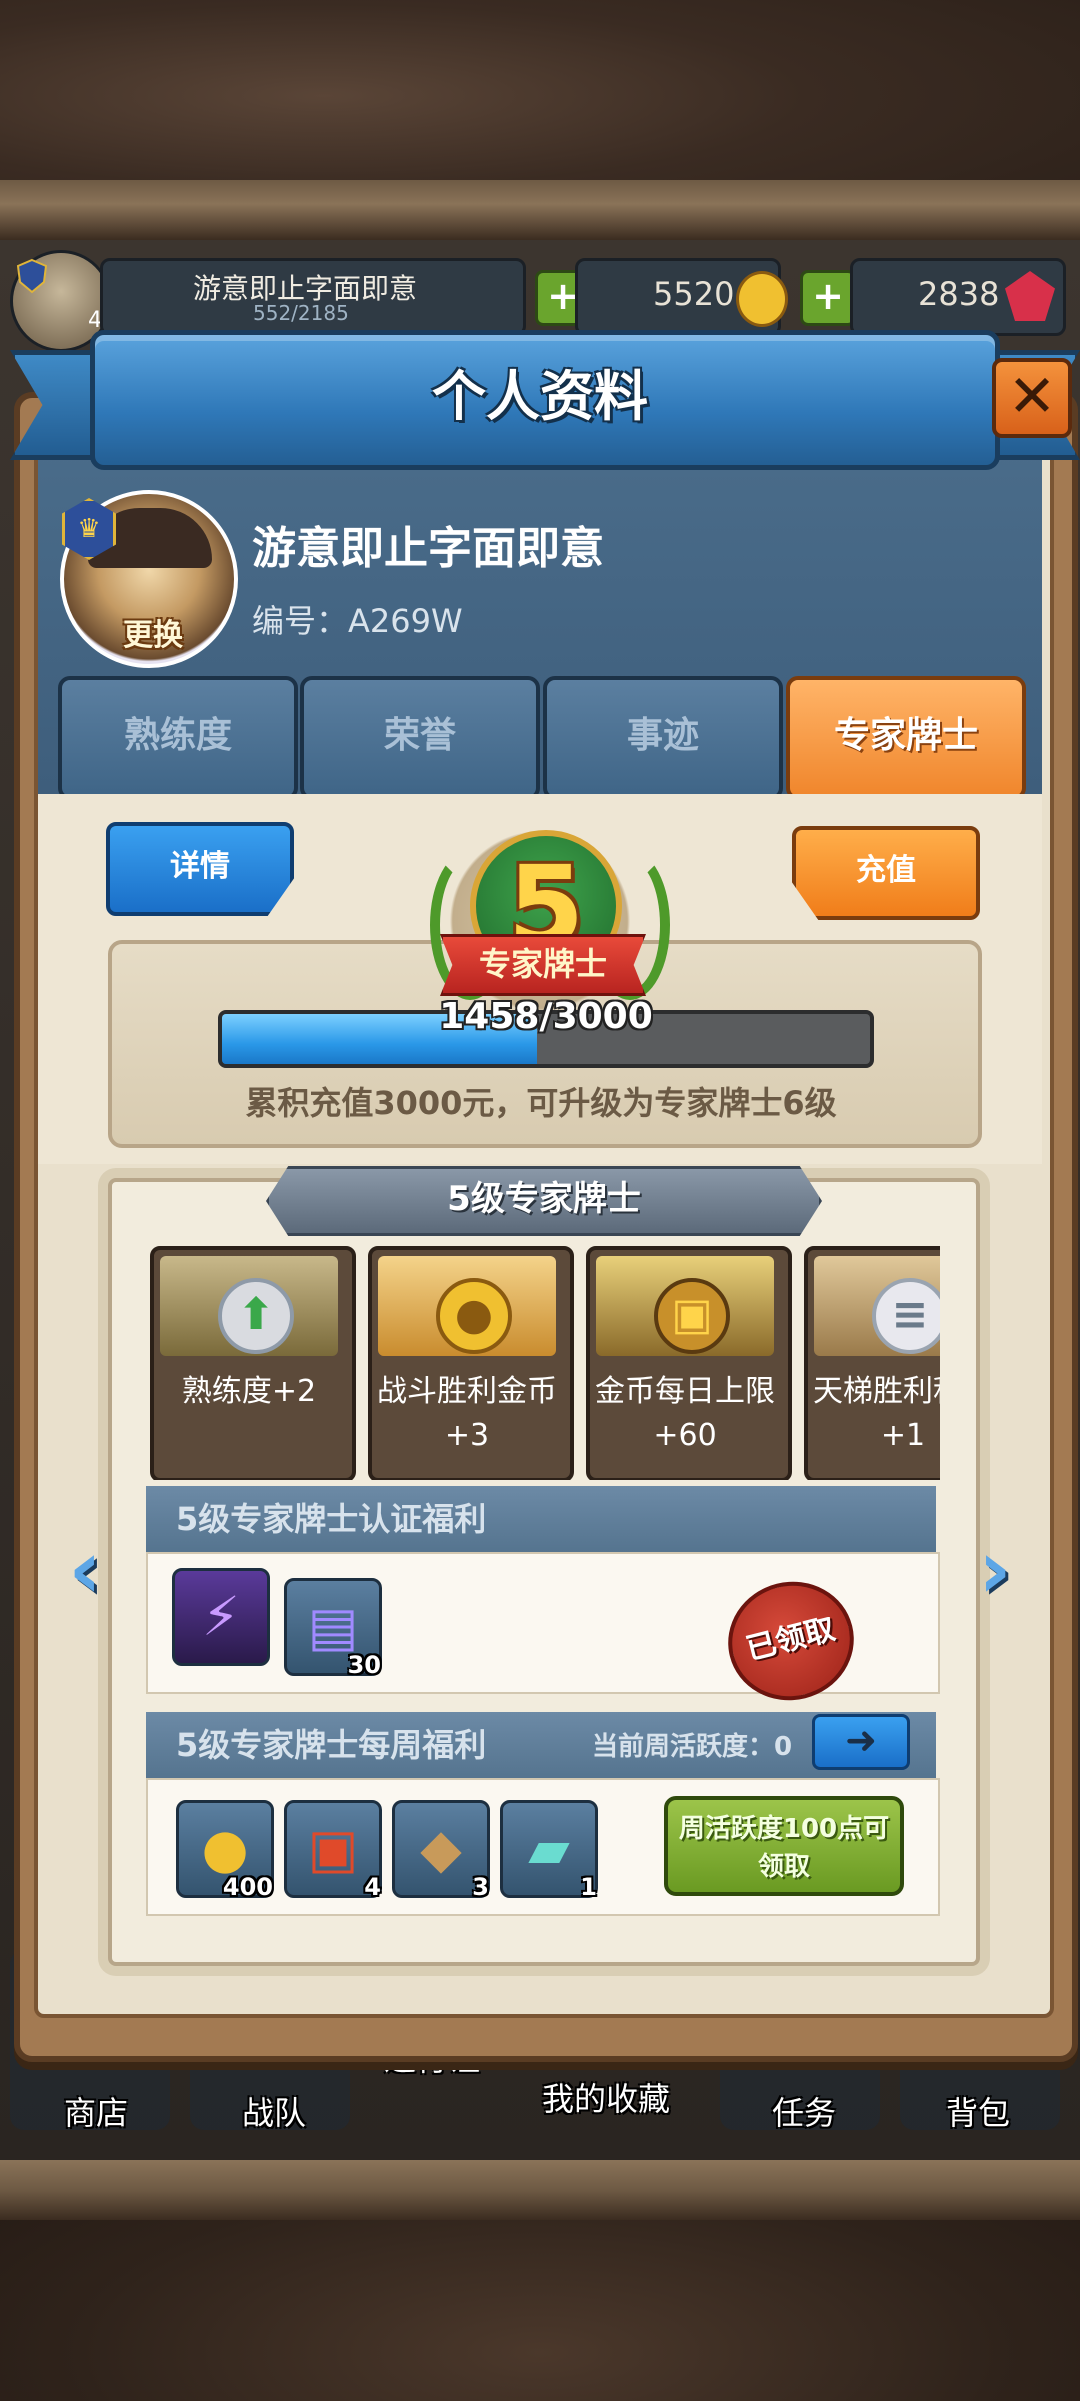 Image resolution: width=1080 pixels, height=2401 pixels. I want to click on coin-hand-icon: ●, so click(474, 1316).